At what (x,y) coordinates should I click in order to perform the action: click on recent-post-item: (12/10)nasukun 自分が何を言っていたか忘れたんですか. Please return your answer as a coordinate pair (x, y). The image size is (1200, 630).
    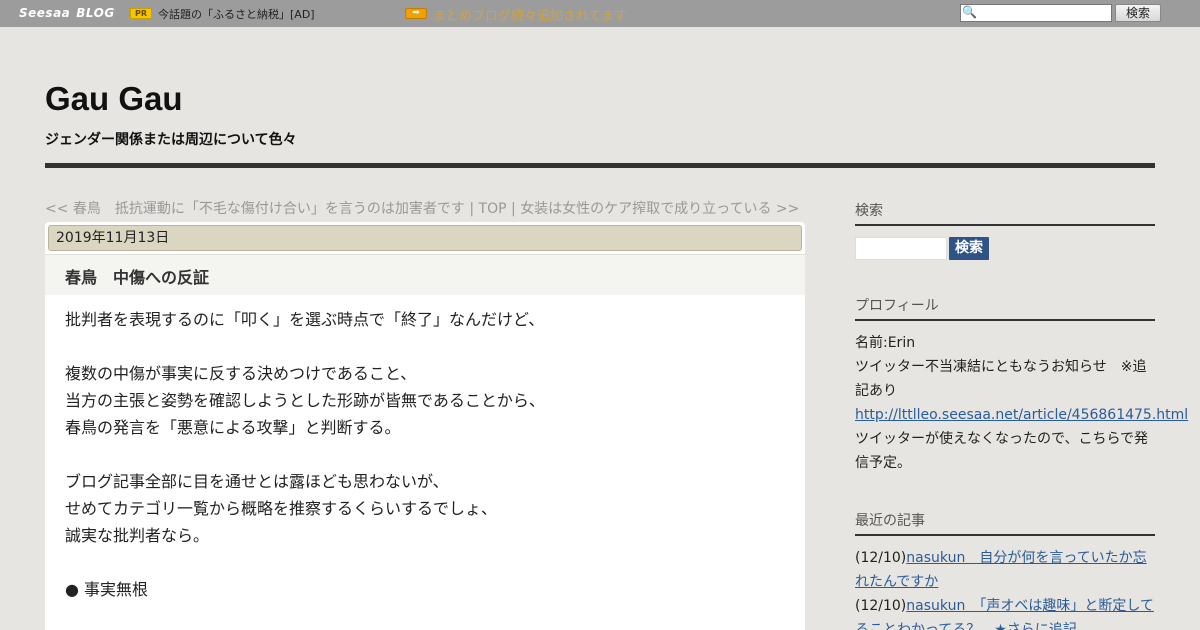
    Looking at the image, I should click on (1005, 570).